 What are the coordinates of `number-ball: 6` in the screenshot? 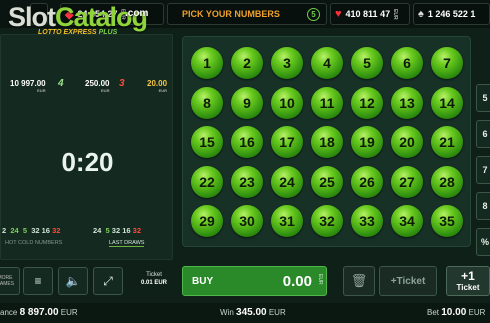 It's located at (407, 63).